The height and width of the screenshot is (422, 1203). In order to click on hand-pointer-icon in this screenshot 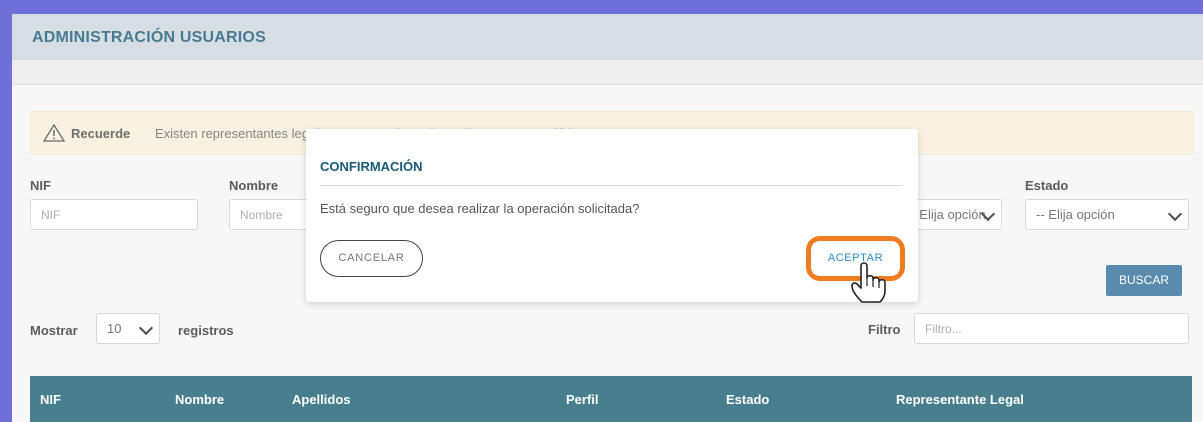, I will do `click(868, 282)`.